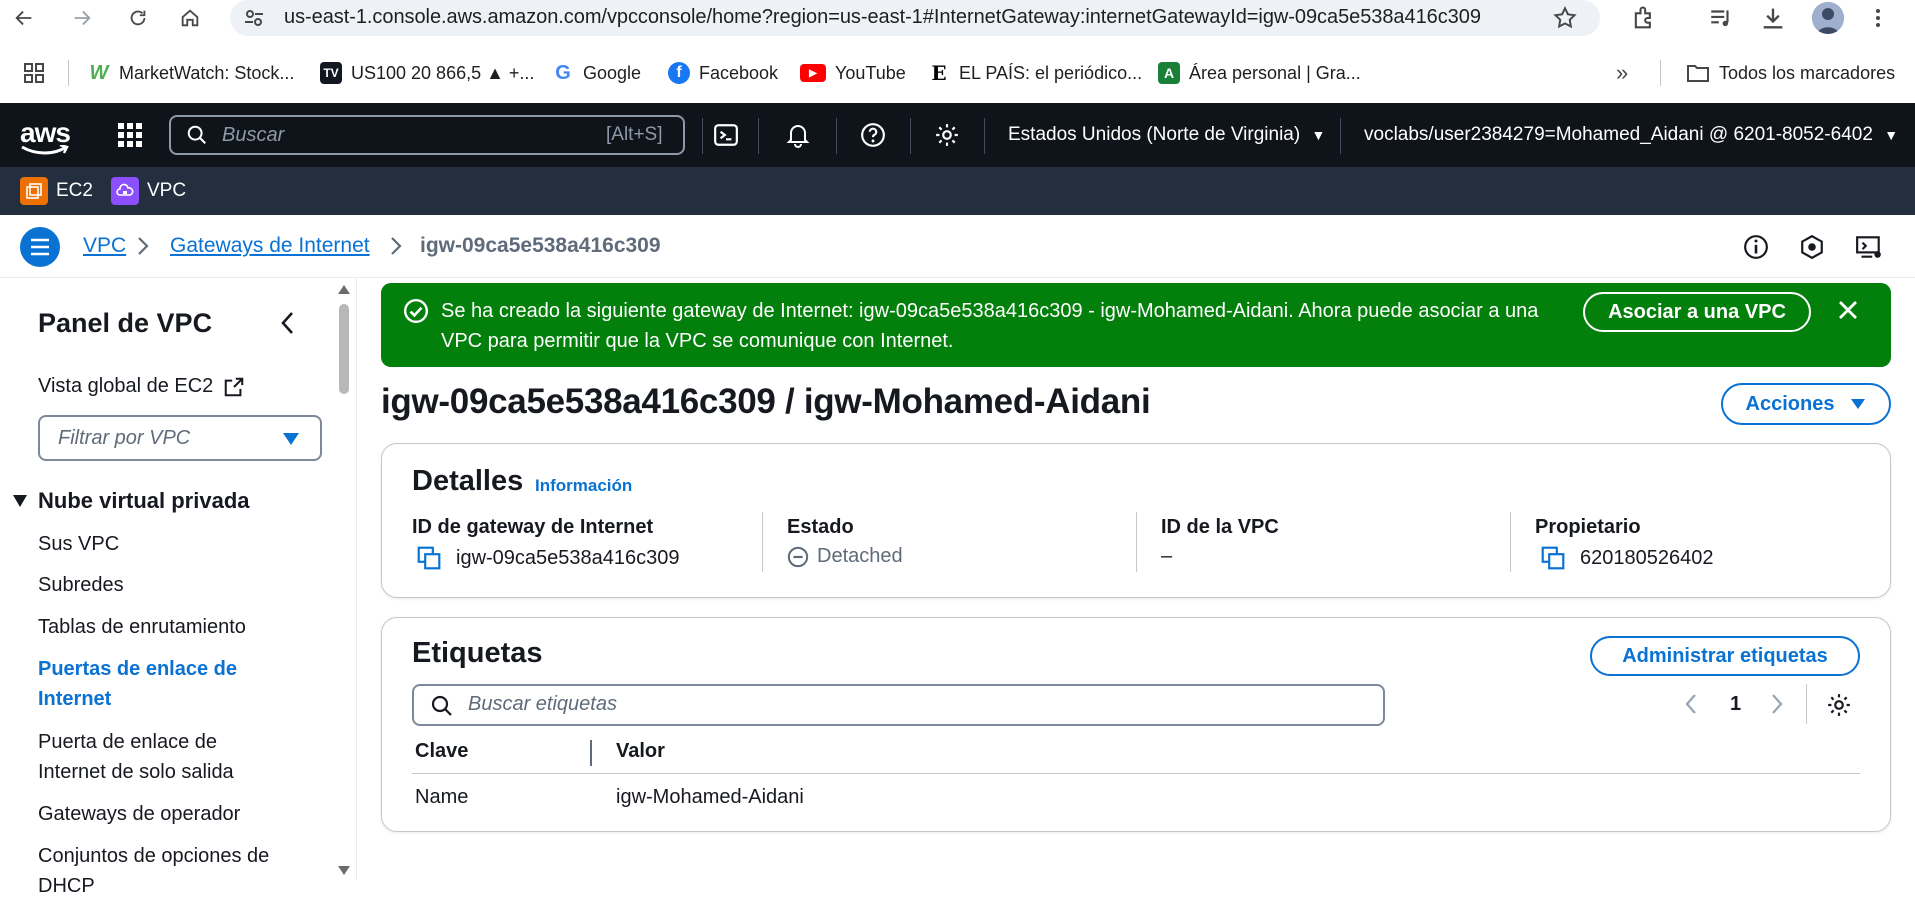 The height and width of the screenshot is (901, 1915). Describe the element at coordinates (634, 134) in the screenshot. I see `aws-search-shortcut: [Alt+S]` at that location.